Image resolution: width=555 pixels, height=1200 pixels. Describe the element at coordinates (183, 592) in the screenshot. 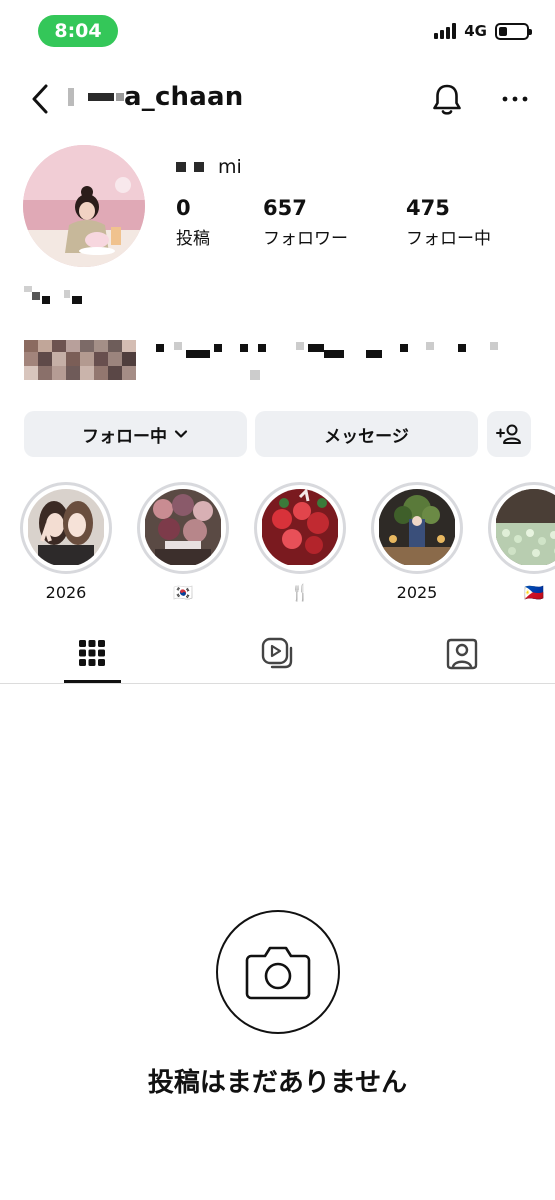

I see `highlight-label: 🇰🇷` at that location.